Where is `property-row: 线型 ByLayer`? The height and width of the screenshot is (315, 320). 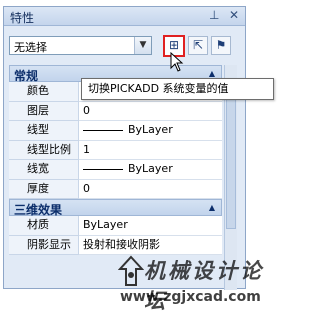
property-row: 线型 ByLayer is located at coordinates (115, 131).